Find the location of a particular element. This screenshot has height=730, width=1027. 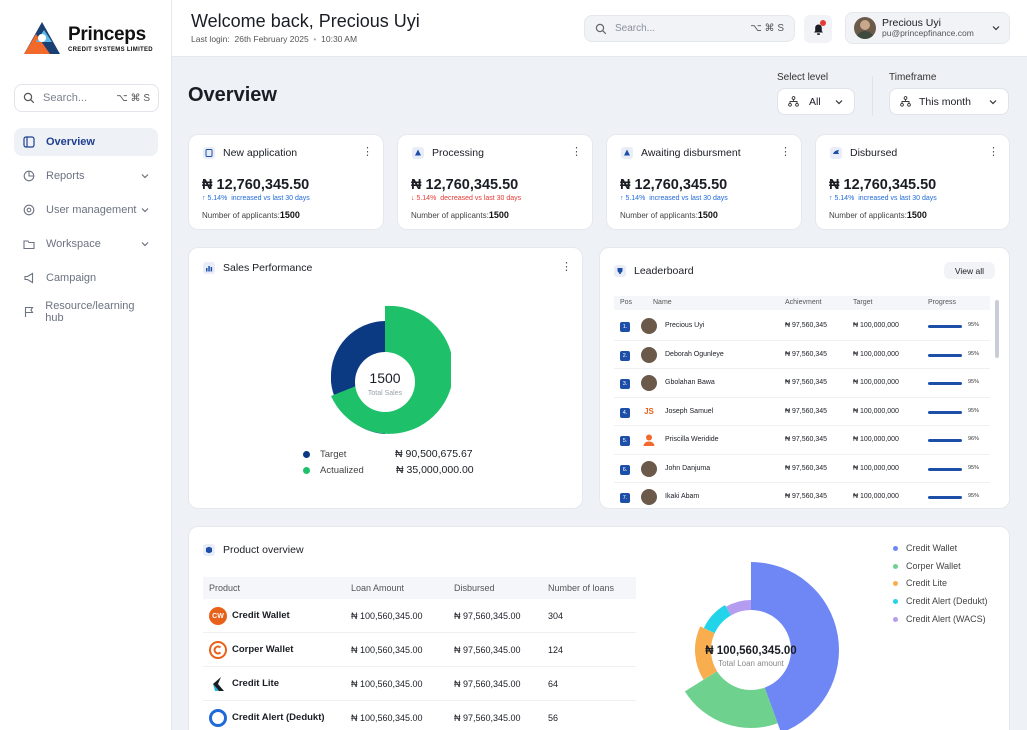

flag-icon is located at coordinates (28, 312).